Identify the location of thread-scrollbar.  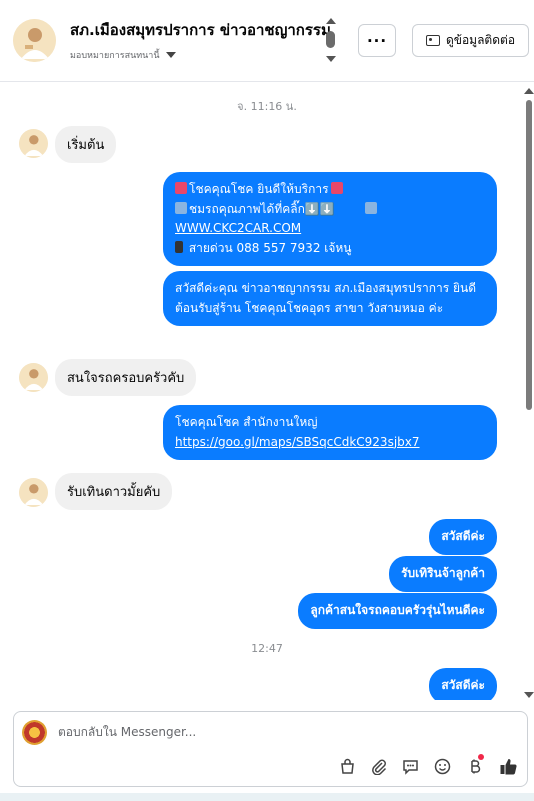
(529, 394).